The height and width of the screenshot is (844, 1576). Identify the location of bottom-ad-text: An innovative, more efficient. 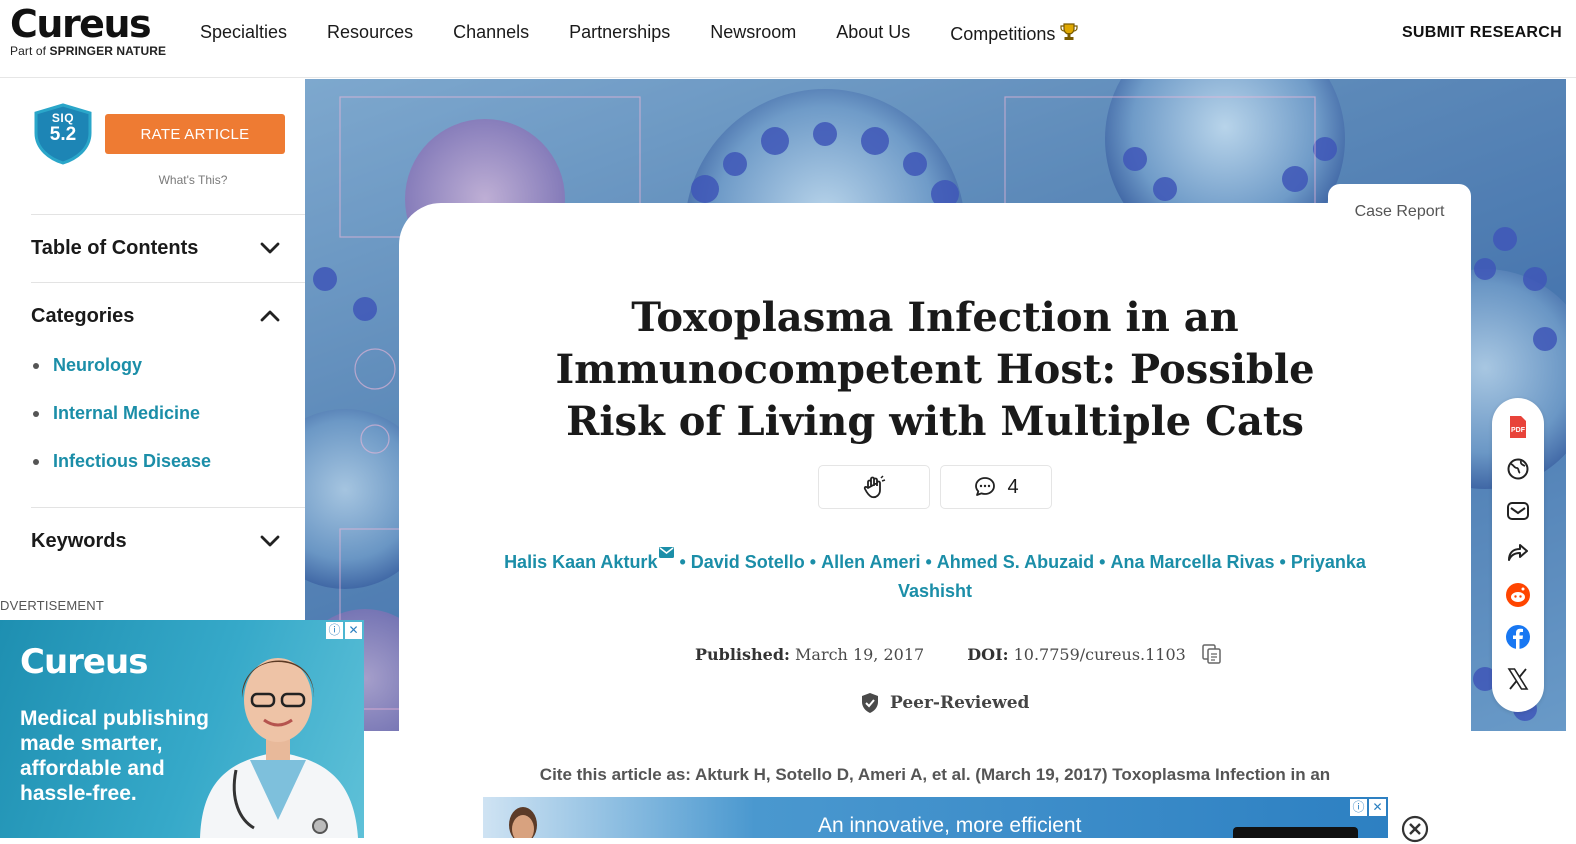
(950, 825).